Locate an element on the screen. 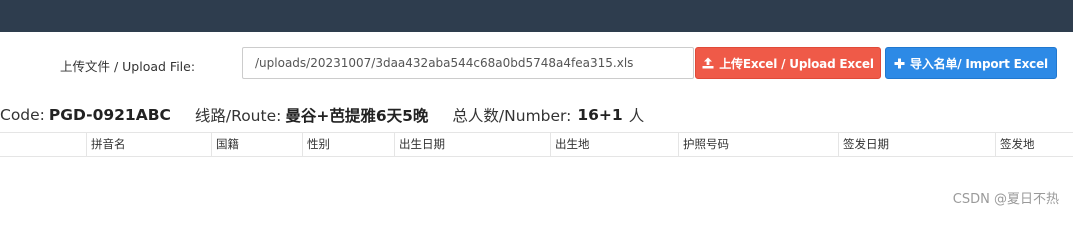 The width and height of the screenshot is (1073, 240). route-label: 线路/Route: is located at coordinates (238, 116).